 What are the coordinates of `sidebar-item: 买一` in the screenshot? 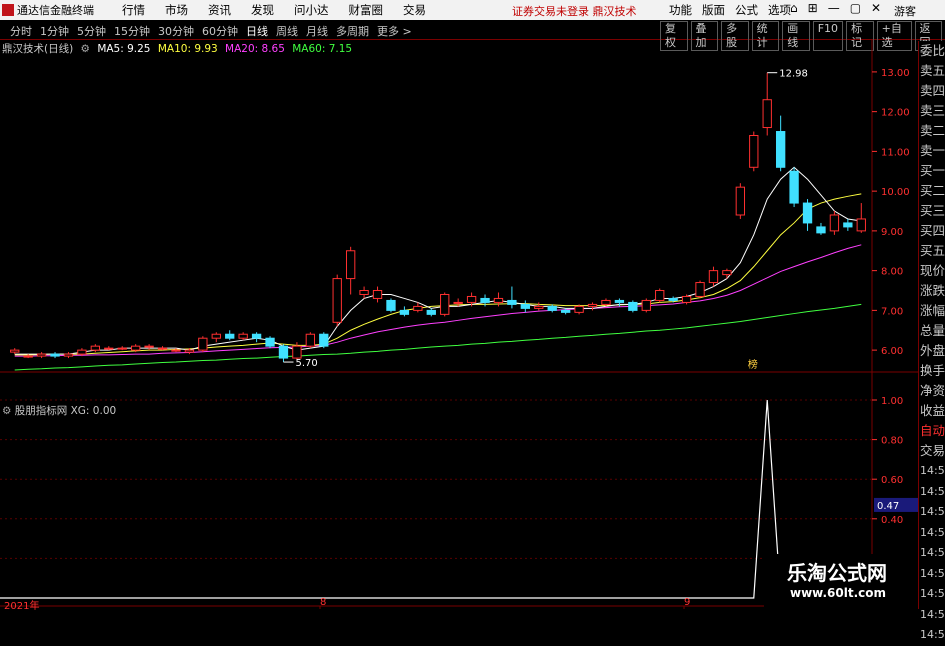 It's located at (932, 170).